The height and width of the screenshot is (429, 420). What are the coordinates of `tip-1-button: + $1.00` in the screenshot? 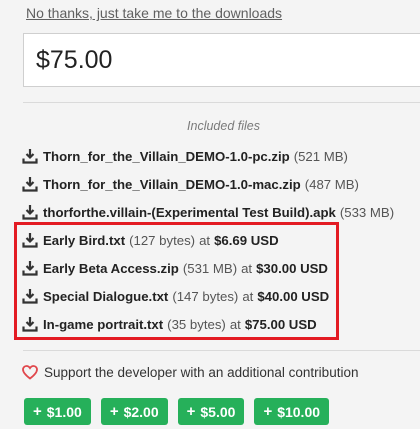 It's located at (57, 411).